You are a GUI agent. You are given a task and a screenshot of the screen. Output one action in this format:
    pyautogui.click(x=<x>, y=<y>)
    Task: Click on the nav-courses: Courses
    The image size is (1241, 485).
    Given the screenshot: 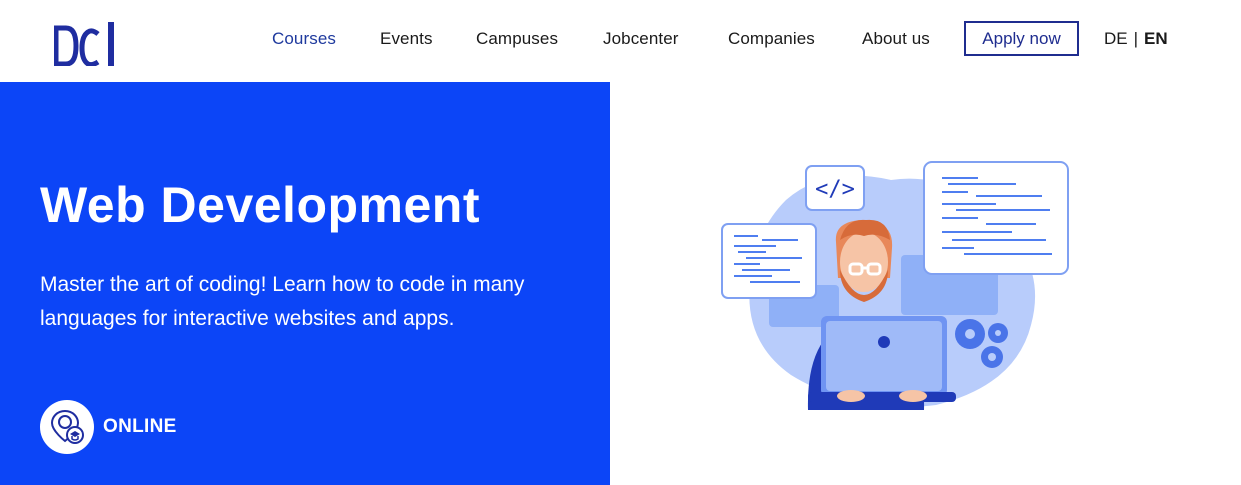 What is the action you would take?
    pyautogui.click(x=304, y=39)
    